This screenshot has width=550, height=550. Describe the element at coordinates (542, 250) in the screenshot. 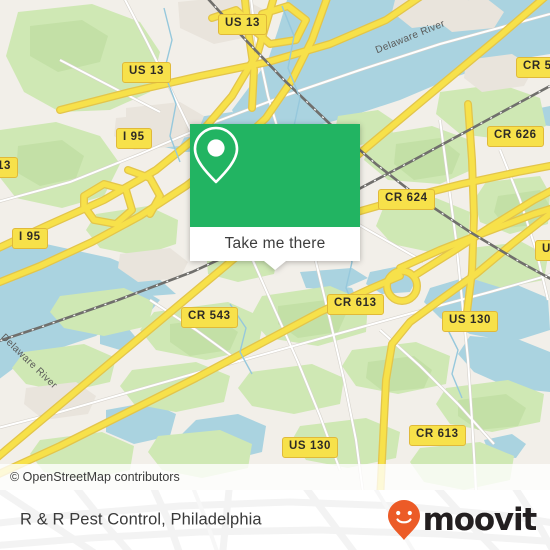

I see `road-shield-us130-edge: US 130` at that location.